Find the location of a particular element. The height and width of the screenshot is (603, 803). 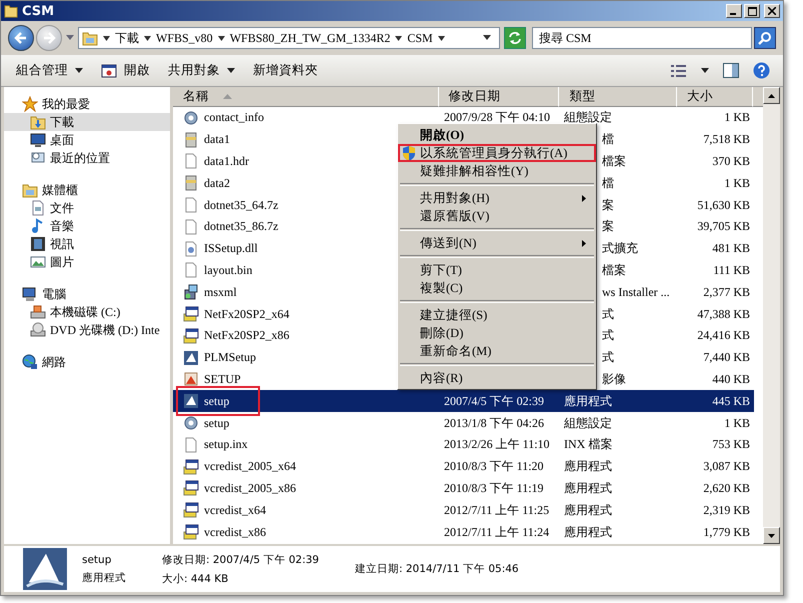

address-field: 下載 WFBS_v80 WFBS80_ZH_TW_GM_1334R2 CSM is located at coordinates (289, 38).